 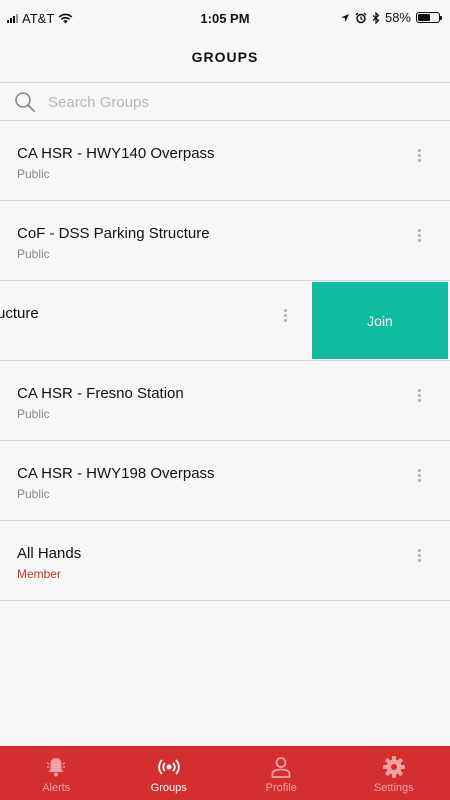 What do you see at coordinates (39, 574) in the screenshot?
I see `group-type: Member` at bounding box center [39, 574].